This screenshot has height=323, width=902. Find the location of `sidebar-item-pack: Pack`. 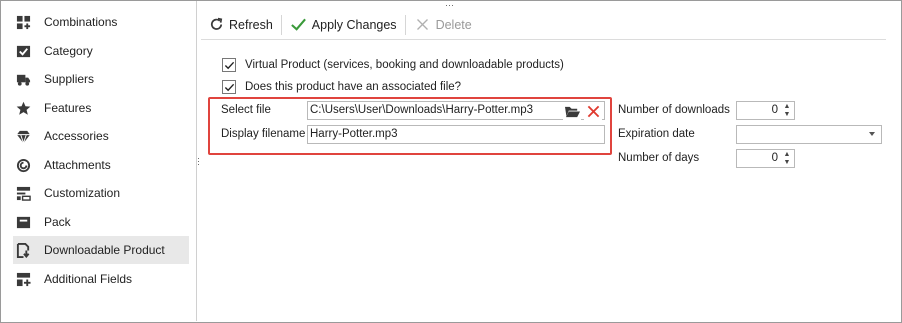

sidebar-item-pack: Pack is located at coordinates (102, 222).